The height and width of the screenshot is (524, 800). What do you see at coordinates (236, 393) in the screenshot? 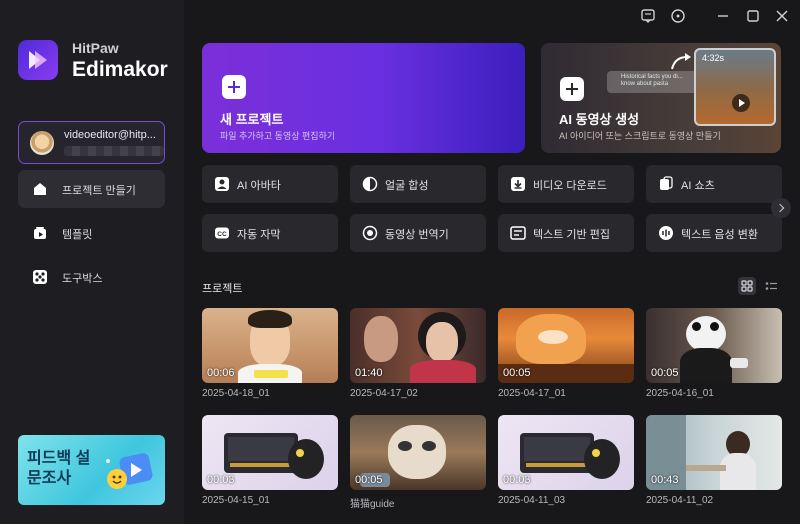
I see `project-name: 2025-04-18_01` at bounding box center [236, 393].